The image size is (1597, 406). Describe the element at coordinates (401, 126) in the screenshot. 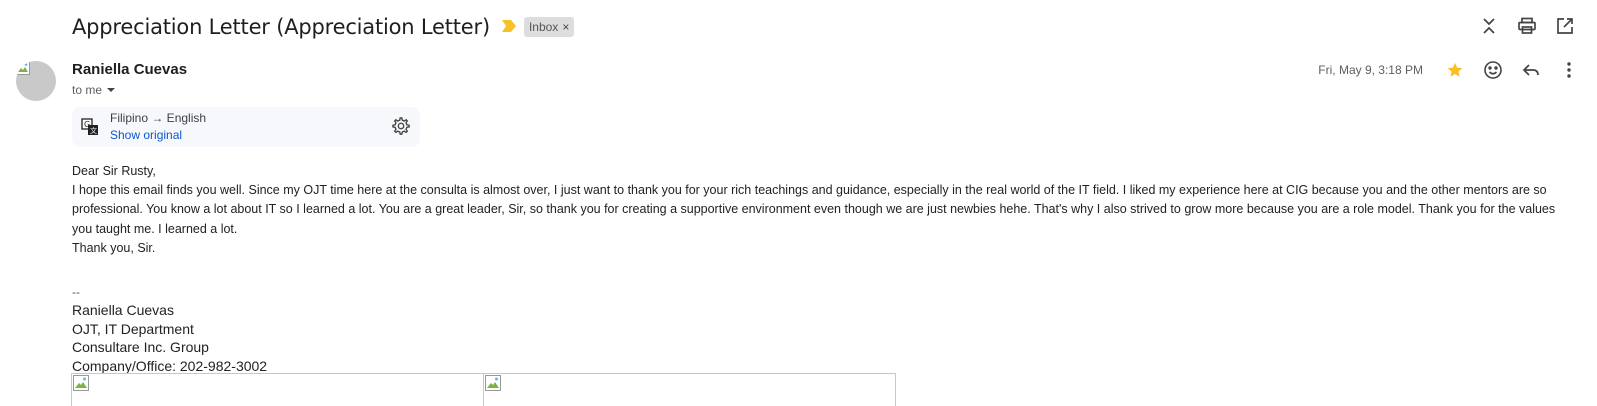

I see `gear-icon` at that location.